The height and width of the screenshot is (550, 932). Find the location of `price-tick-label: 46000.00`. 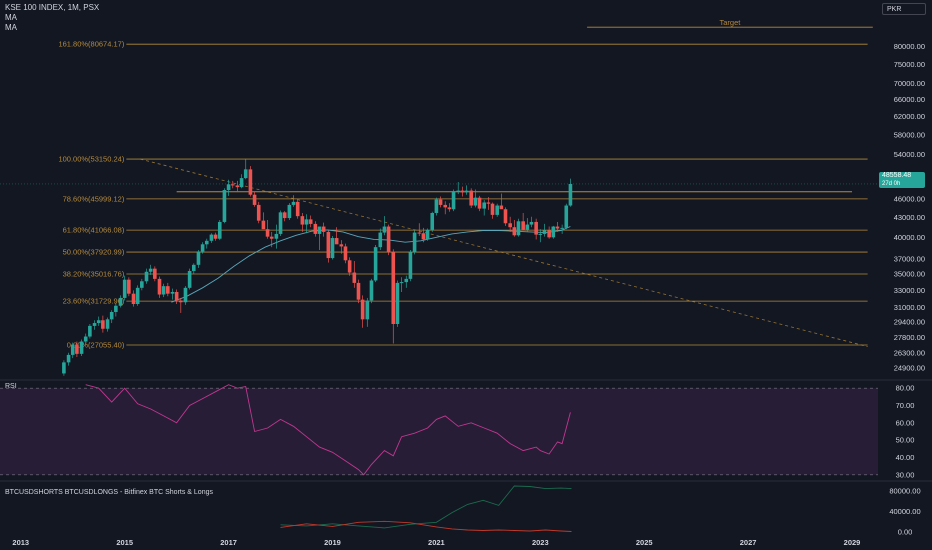

price-tick-label: 46000.00 is located at coordinates (909, 198).